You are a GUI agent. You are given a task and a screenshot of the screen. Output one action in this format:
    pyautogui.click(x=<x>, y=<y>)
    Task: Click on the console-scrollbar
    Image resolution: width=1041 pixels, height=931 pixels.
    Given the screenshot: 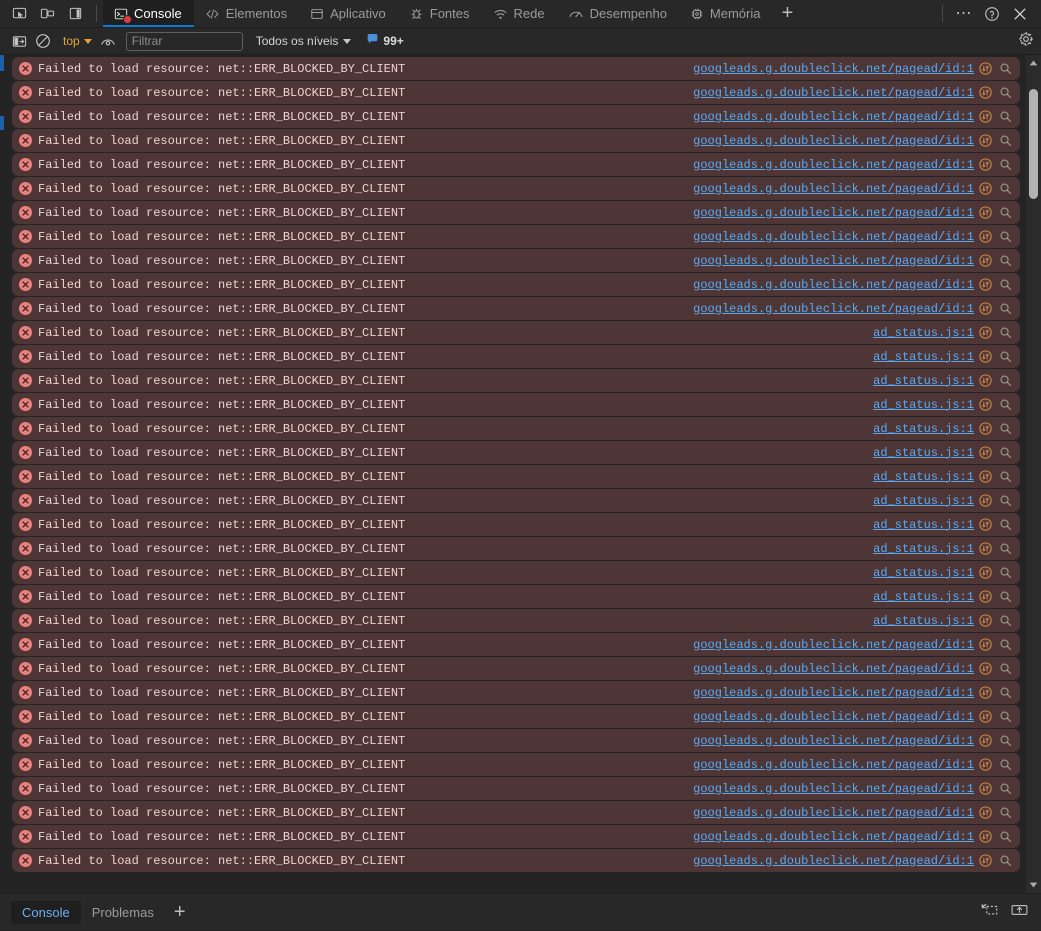 What is the action you would take?
    pyautogui.click(x=1033, y=474)
    